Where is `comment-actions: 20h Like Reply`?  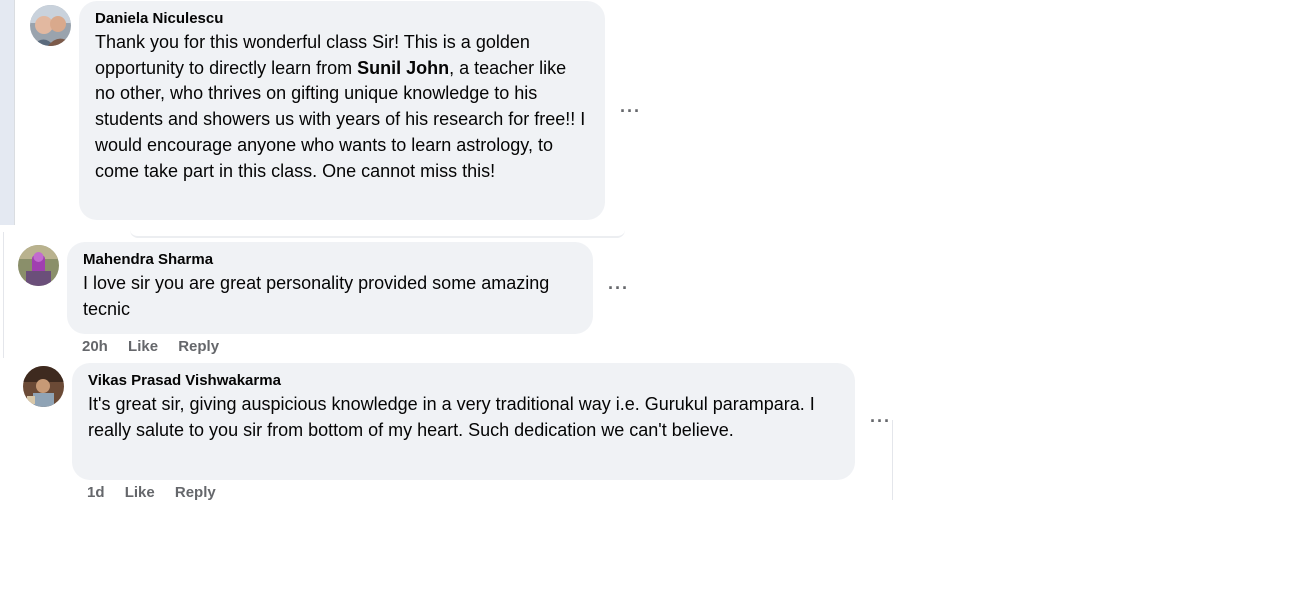
comment-actions: 20h Like Reply is located at coordinates (158, 346).